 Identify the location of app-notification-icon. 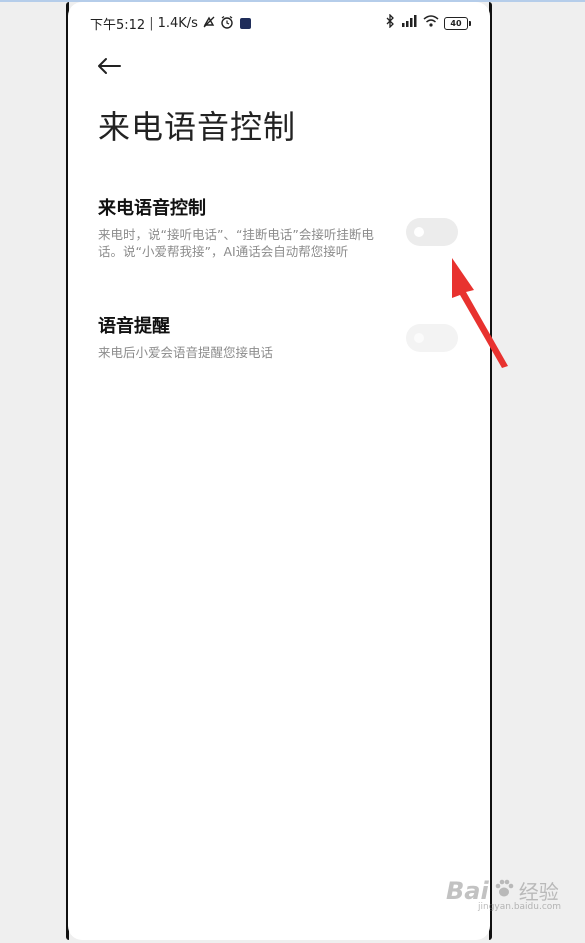
(245, 23).